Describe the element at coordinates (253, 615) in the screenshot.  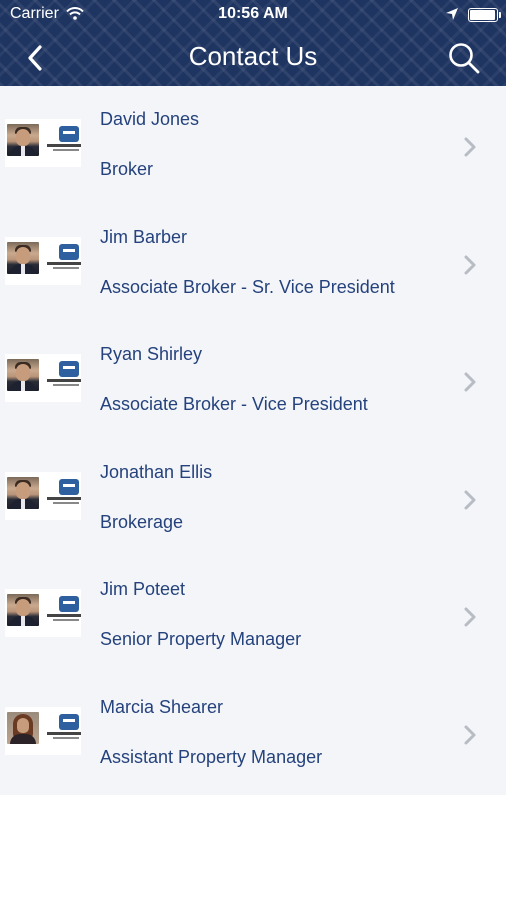
I see `contact-row: Jim Poteet Senior Property Manager` at that location.